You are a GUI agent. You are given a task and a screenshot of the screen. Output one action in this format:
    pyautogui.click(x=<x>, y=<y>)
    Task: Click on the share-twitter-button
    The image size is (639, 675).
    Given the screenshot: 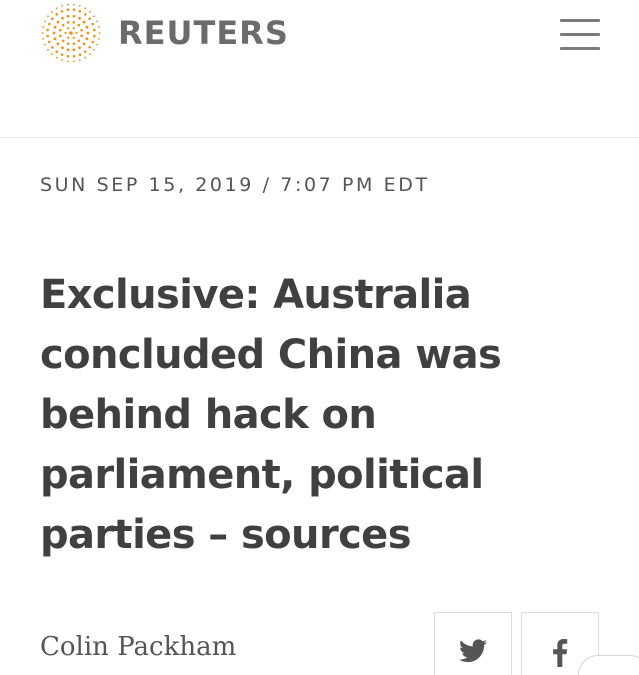 What is the action you would take?
    pyautogui.click(x=473, y=643)
    